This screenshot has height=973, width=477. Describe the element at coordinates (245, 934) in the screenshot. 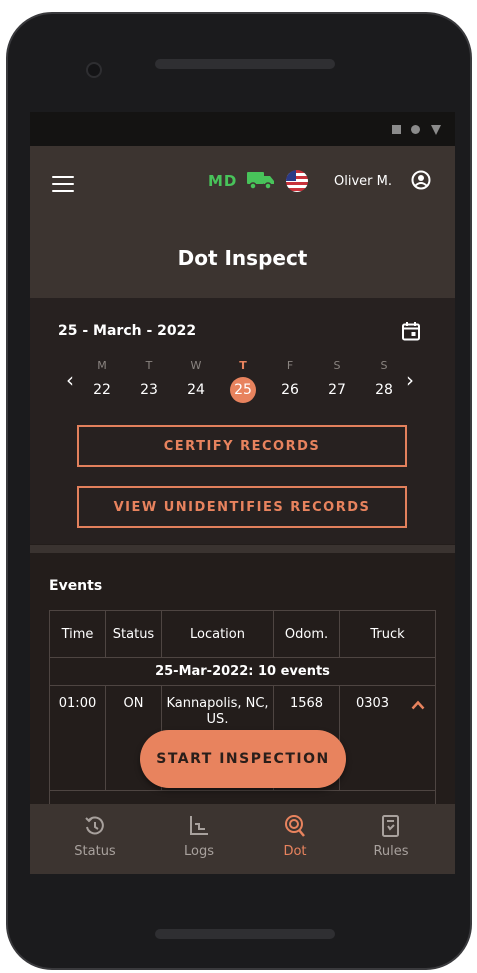

I see `phone-bottom-bar` at that location.